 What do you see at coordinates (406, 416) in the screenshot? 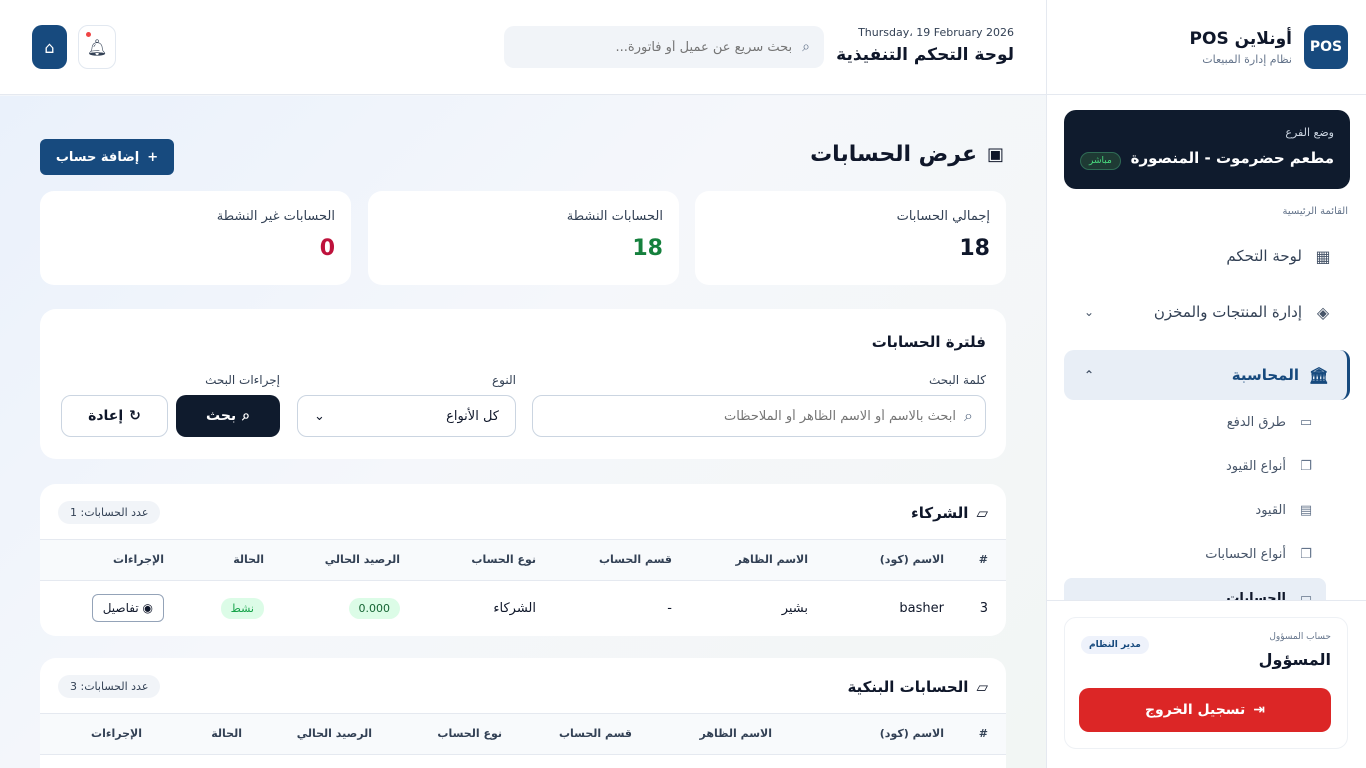
I see `type-select: كل الأنواع ⌄` at bounding box center [406, 416].